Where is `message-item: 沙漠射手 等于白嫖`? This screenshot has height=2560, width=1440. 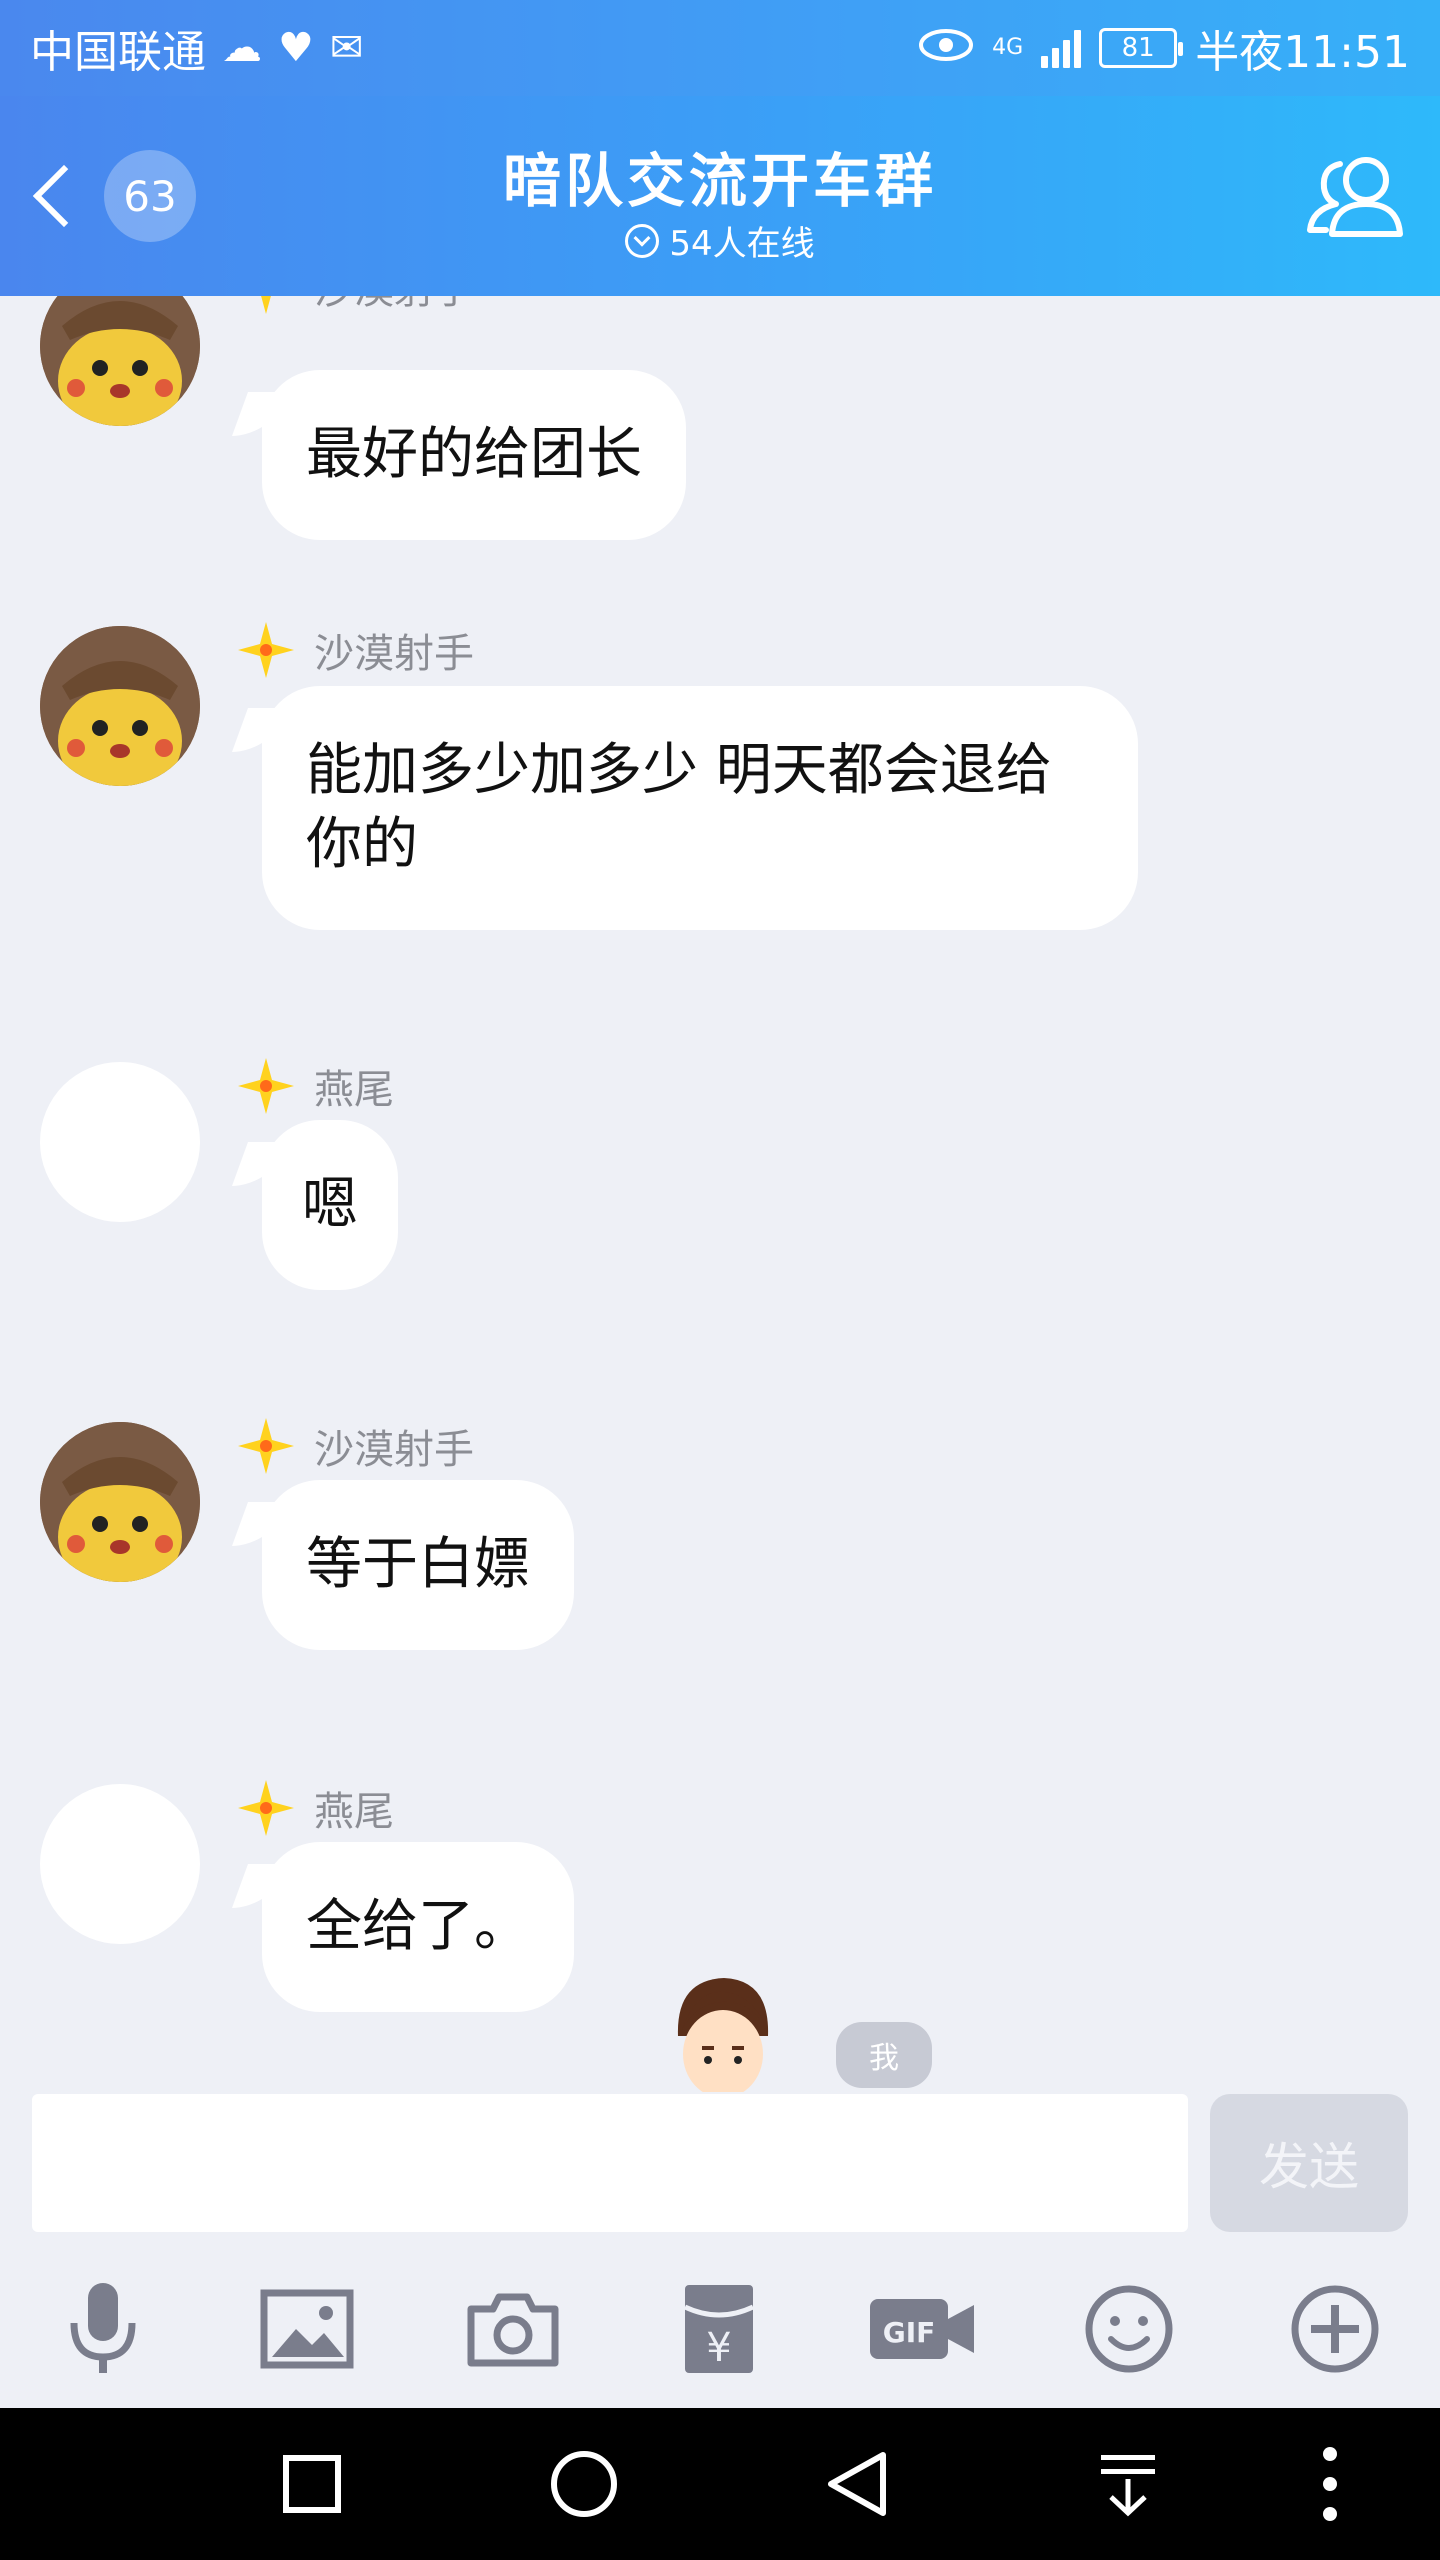
message-item: 沙漠射手 等于白嫖 is located at coordinates (720, 1570).